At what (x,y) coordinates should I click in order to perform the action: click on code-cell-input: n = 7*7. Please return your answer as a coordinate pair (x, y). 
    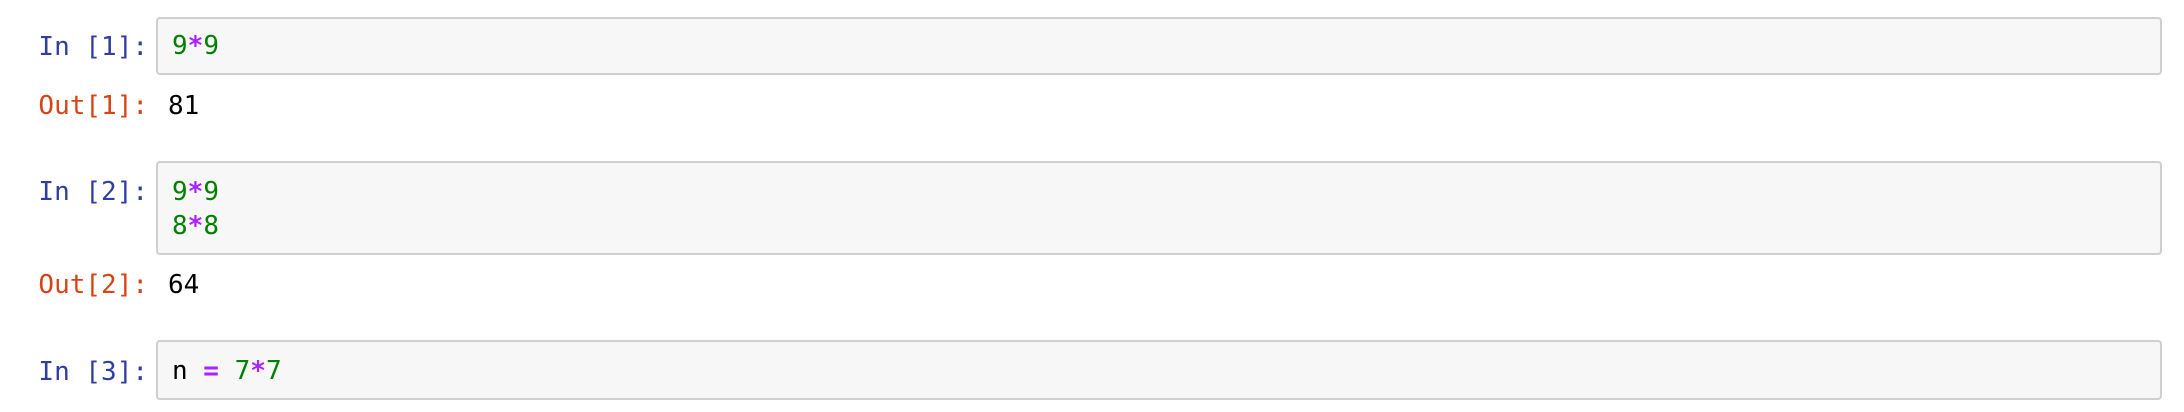
    Looking at the image, I should click on (1159, 370).